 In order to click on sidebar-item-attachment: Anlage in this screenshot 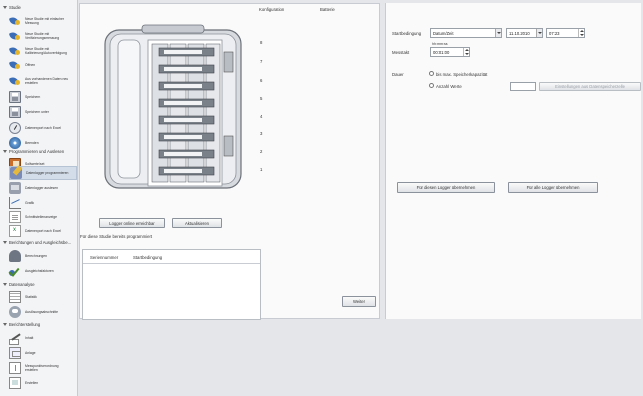, I will do `click(43, 353)`.